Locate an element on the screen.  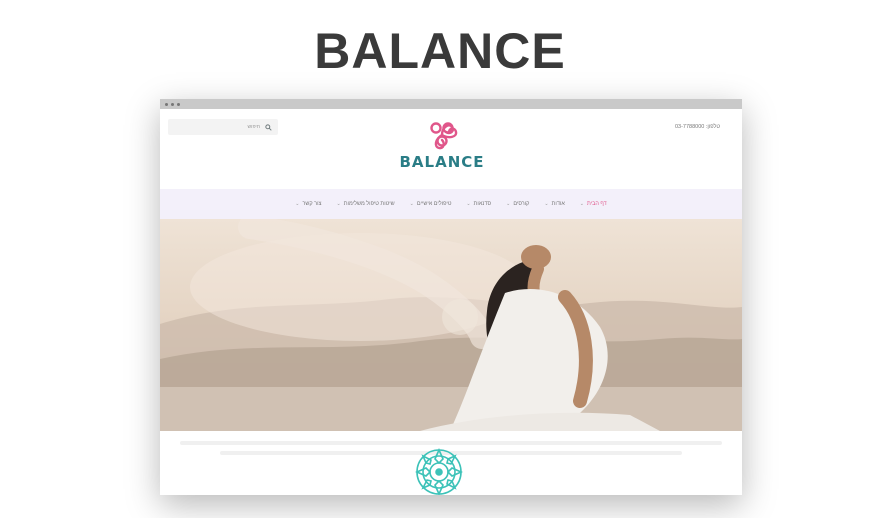
text-line is located at coordinates (451, 443).